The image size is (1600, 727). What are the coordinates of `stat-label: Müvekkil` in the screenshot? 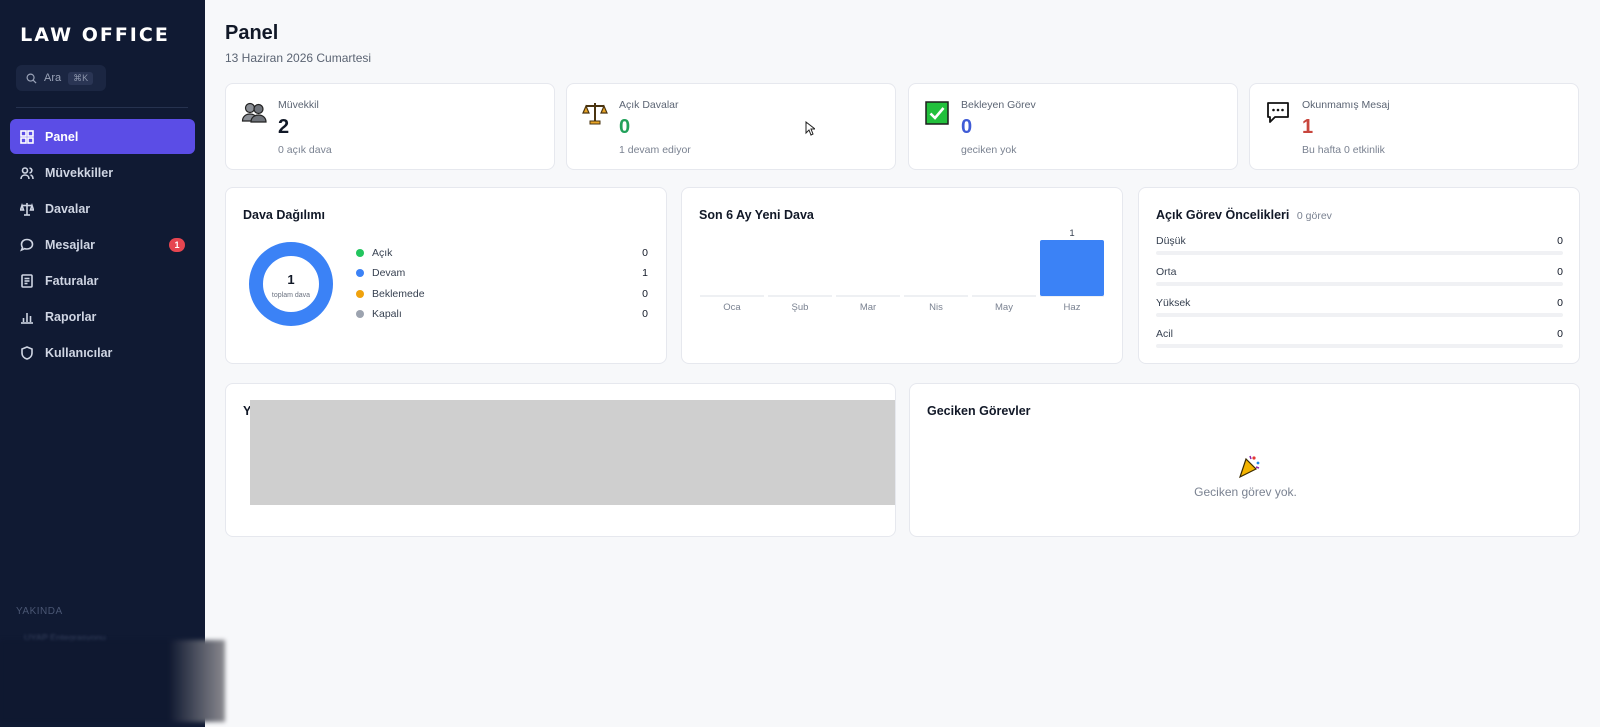 It's located at (298, 105).